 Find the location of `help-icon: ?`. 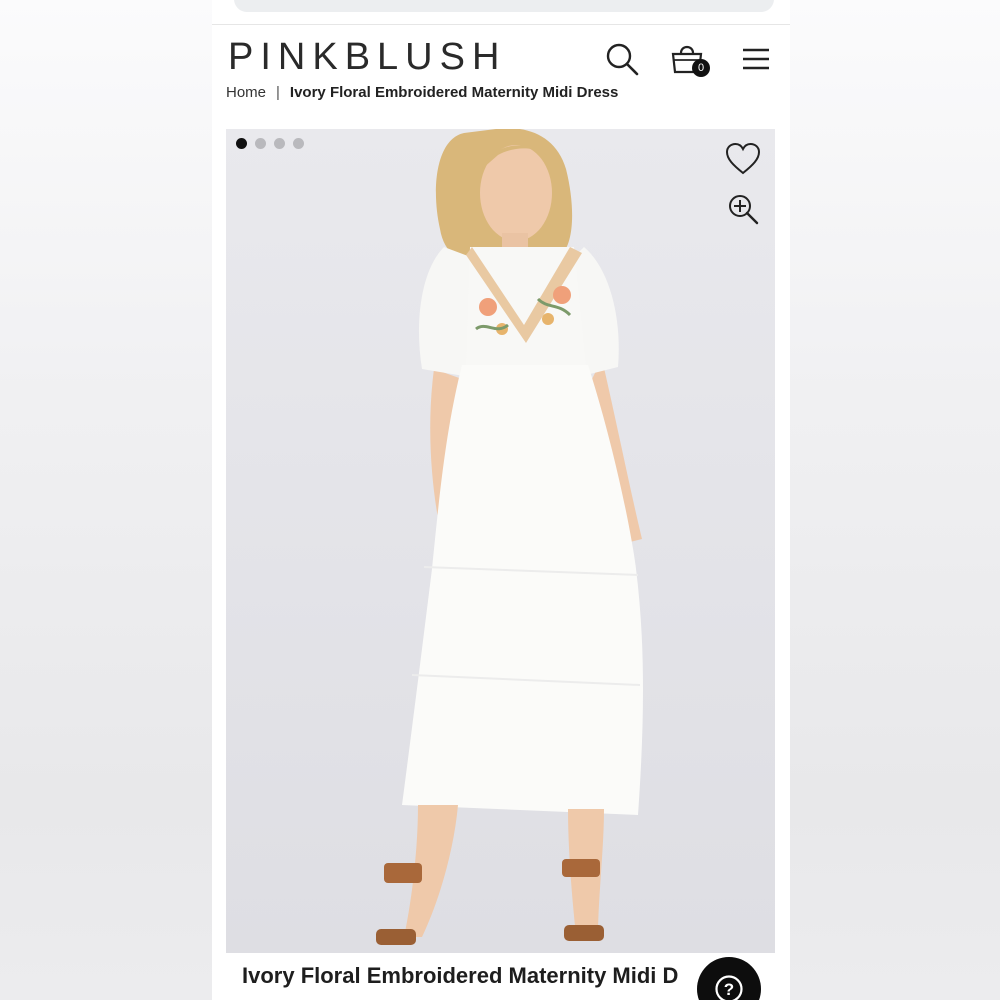

help-icon: ? is located at coordinates (729, 987).